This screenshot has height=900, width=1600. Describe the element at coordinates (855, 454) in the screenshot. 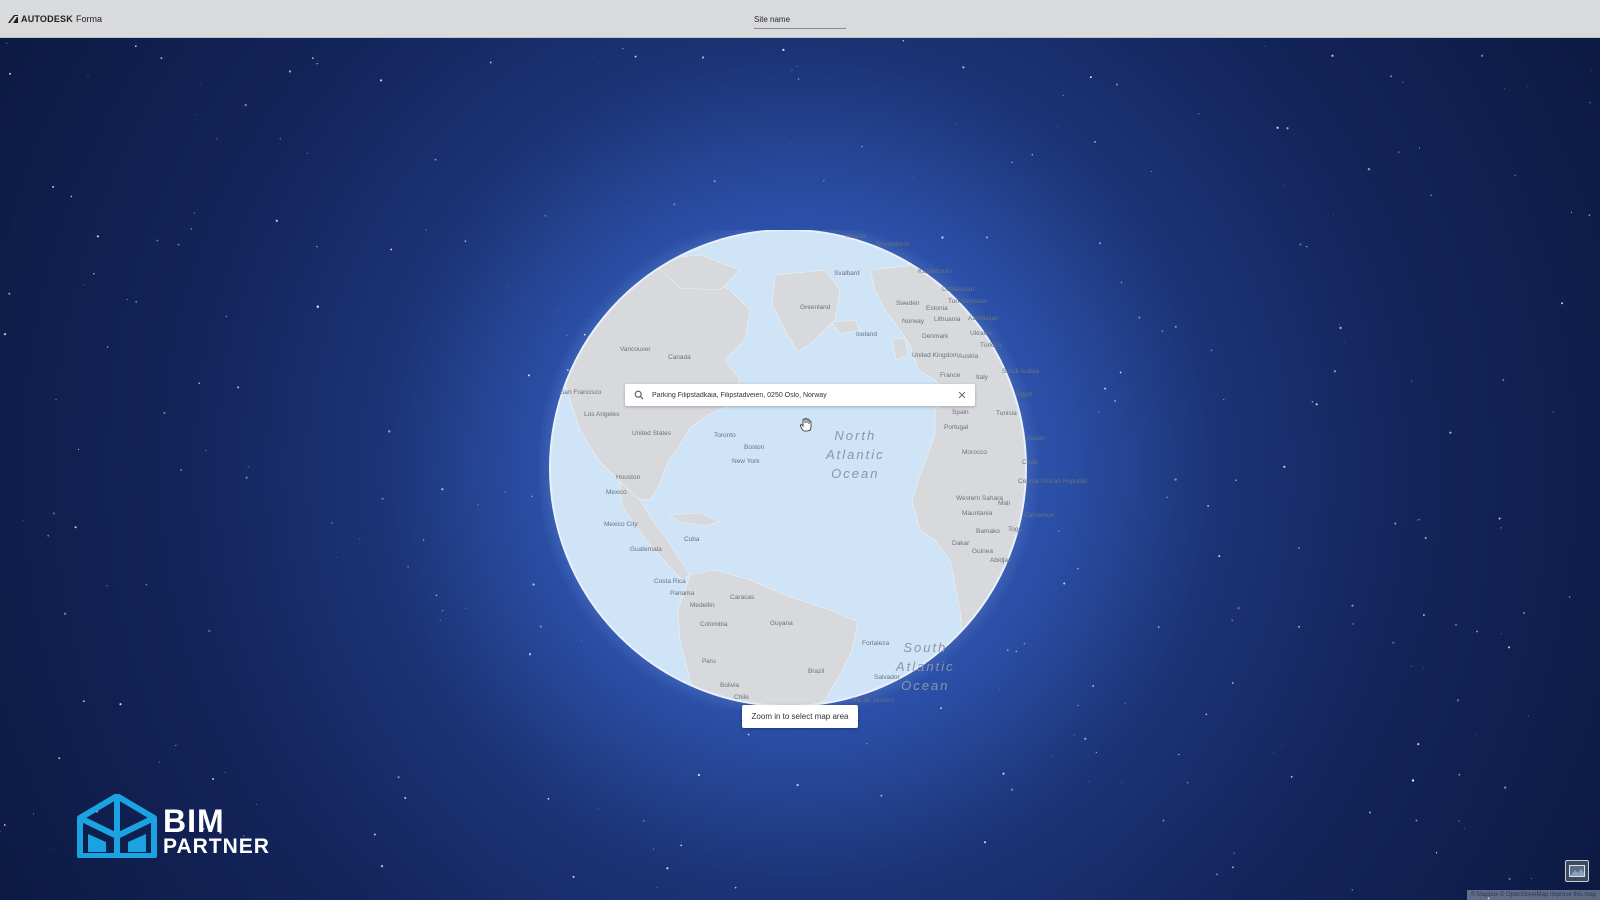

I see `ocean-label-north: North Atlantic Ocean` at that location.